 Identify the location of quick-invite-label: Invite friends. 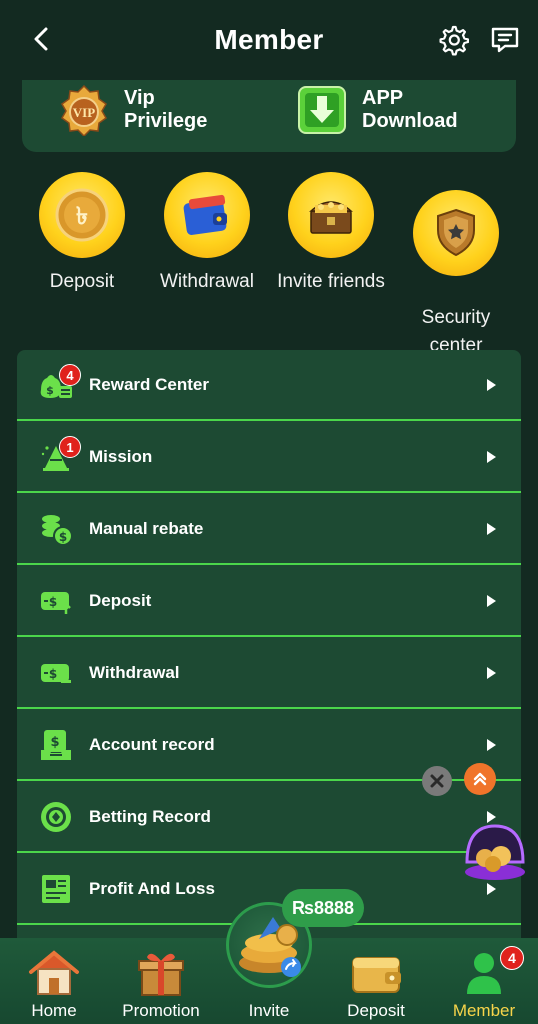
(331, 281).